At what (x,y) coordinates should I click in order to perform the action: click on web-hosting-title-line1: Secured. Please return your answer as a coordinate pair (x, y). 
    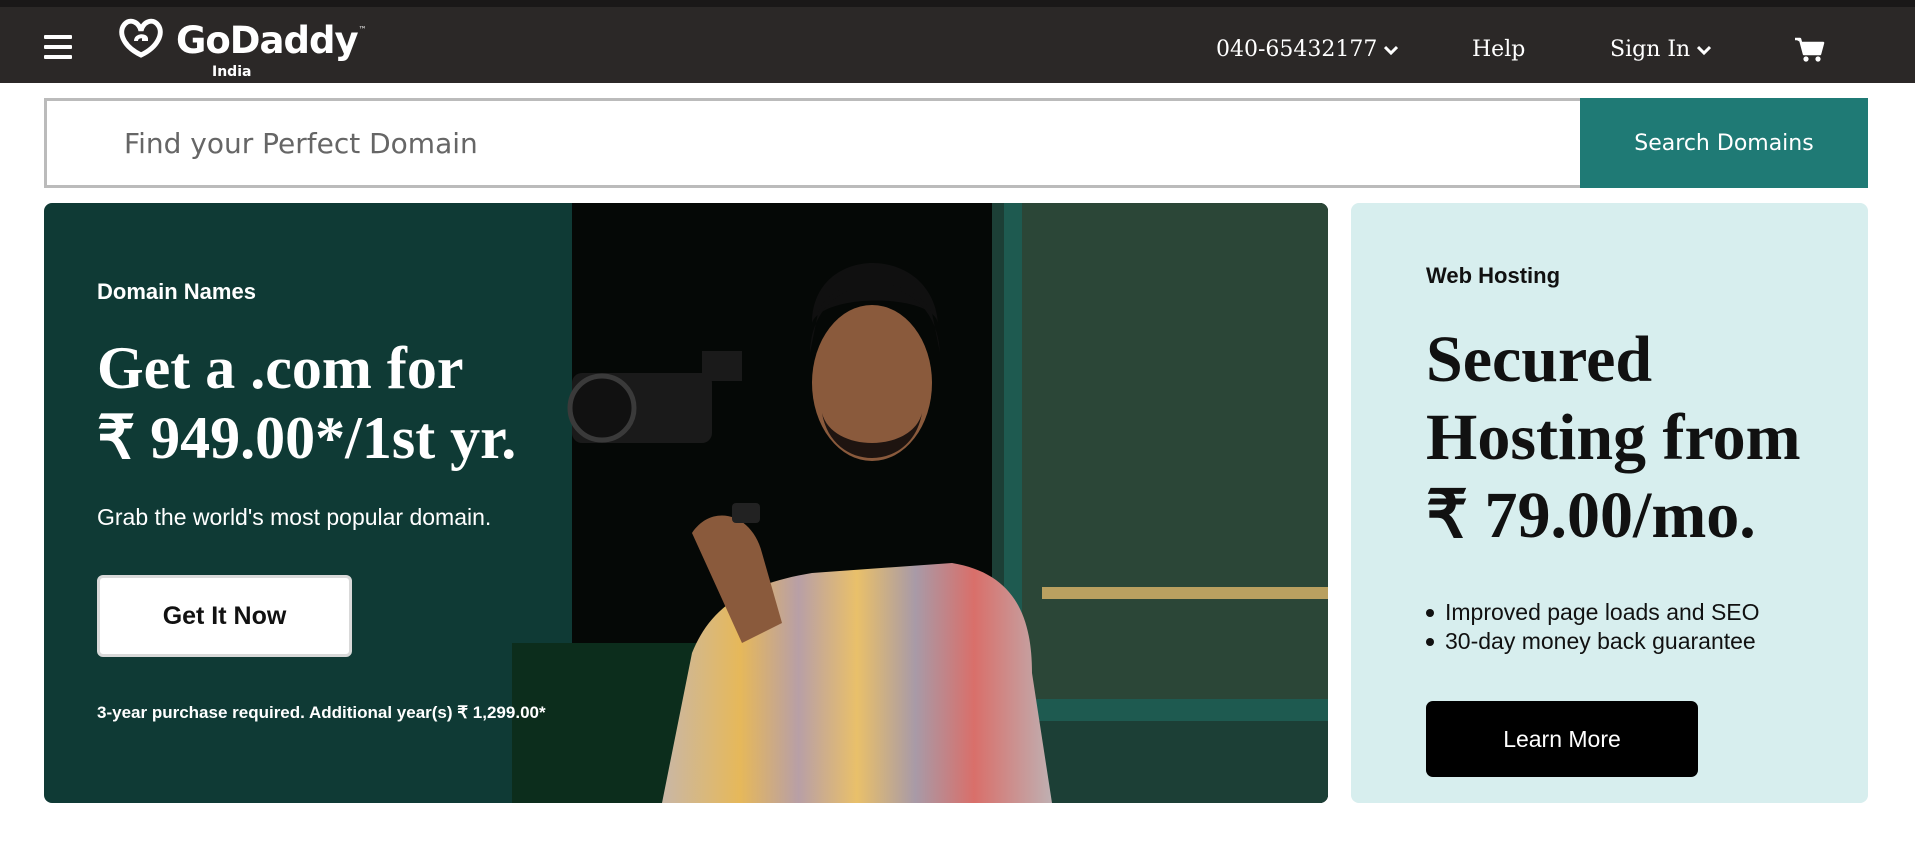
    Looking at the image, I should click on (1539, 359).